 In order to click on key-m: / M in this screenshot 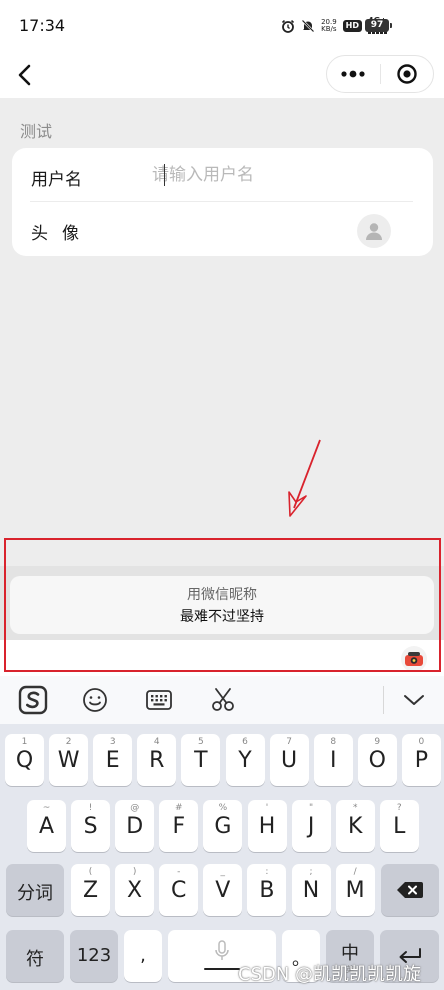, I will do `click(355, 890)`.